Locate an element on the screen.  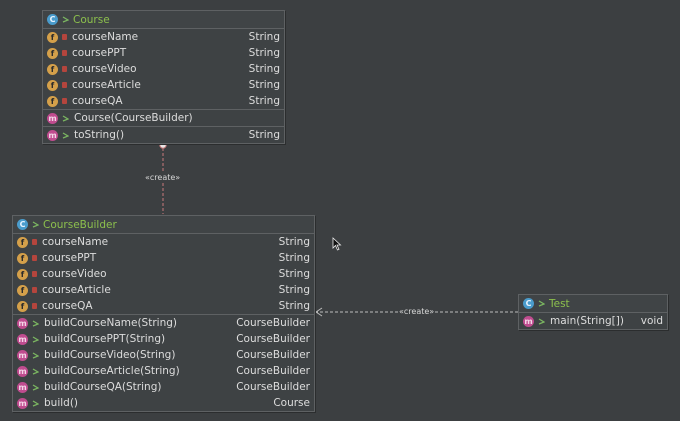
mouse-cursor-icon is located at coordinates (337, 244).